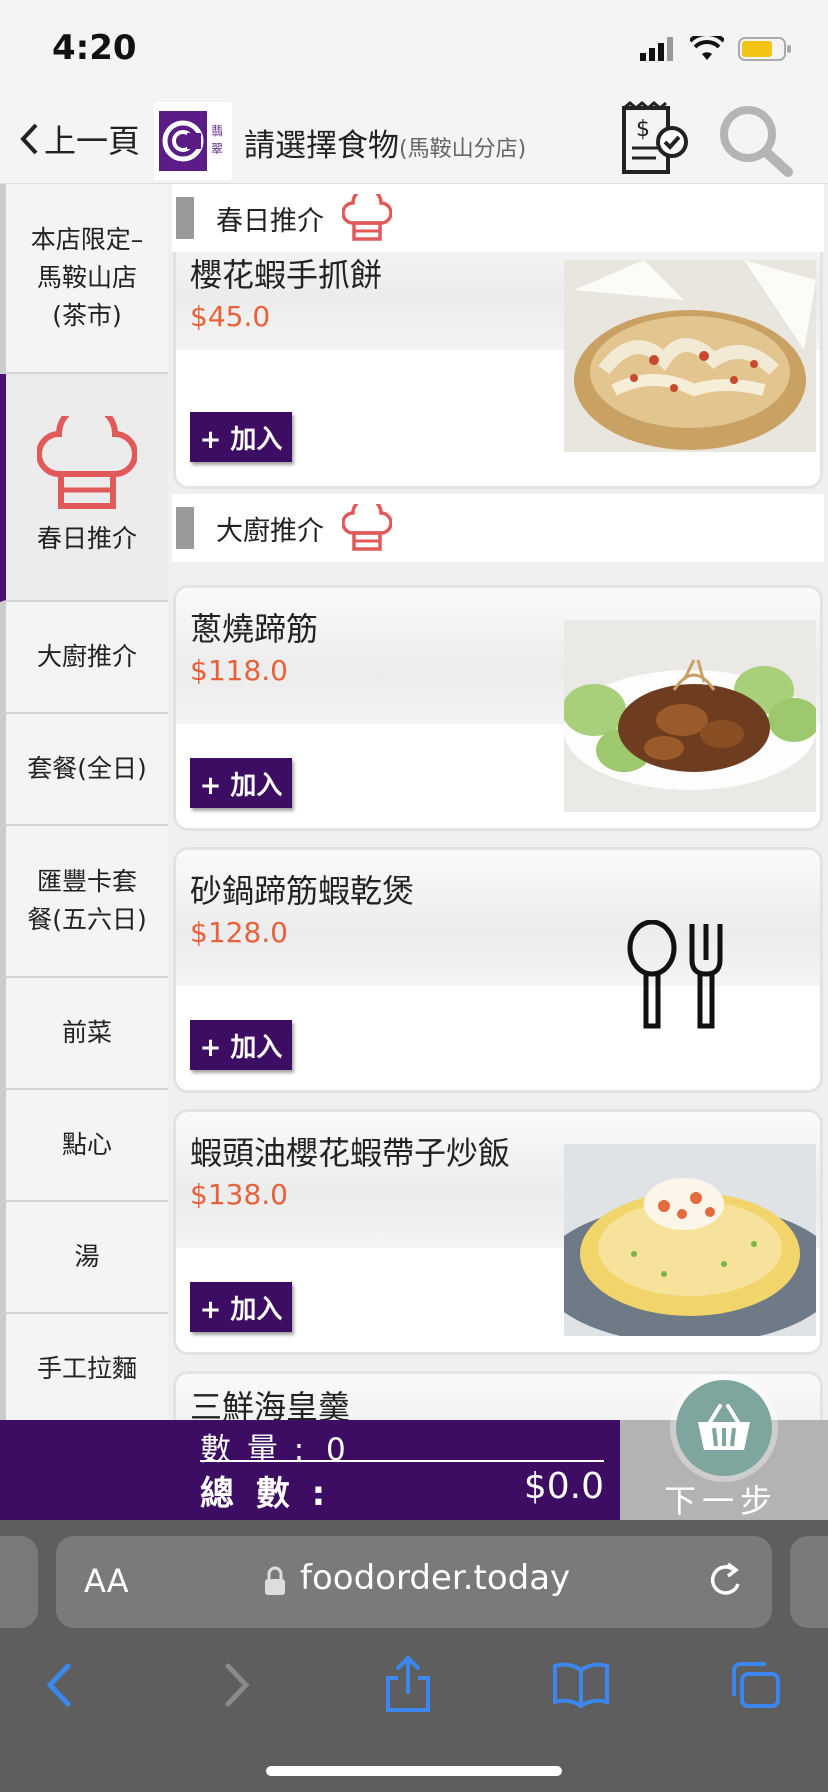  I want to click on basket-icon, so click(724, 1427).